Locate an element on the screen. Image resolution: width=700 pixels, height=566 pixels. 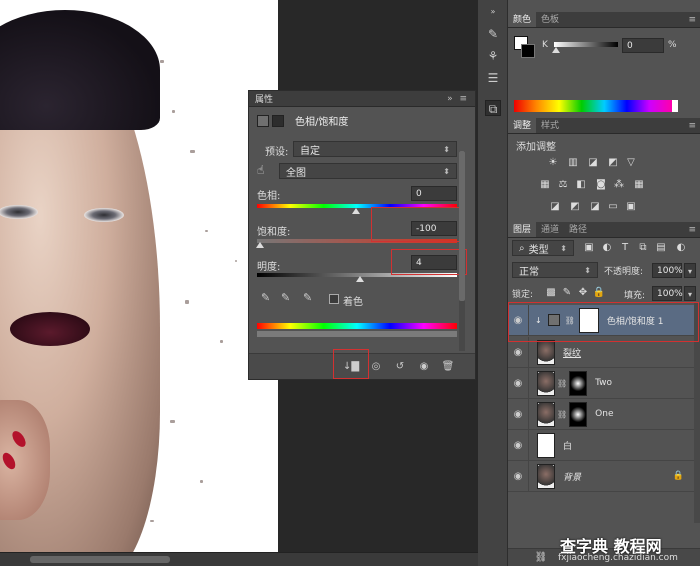
tab-adjustments: 调整 is located at coordinates (522, 125).